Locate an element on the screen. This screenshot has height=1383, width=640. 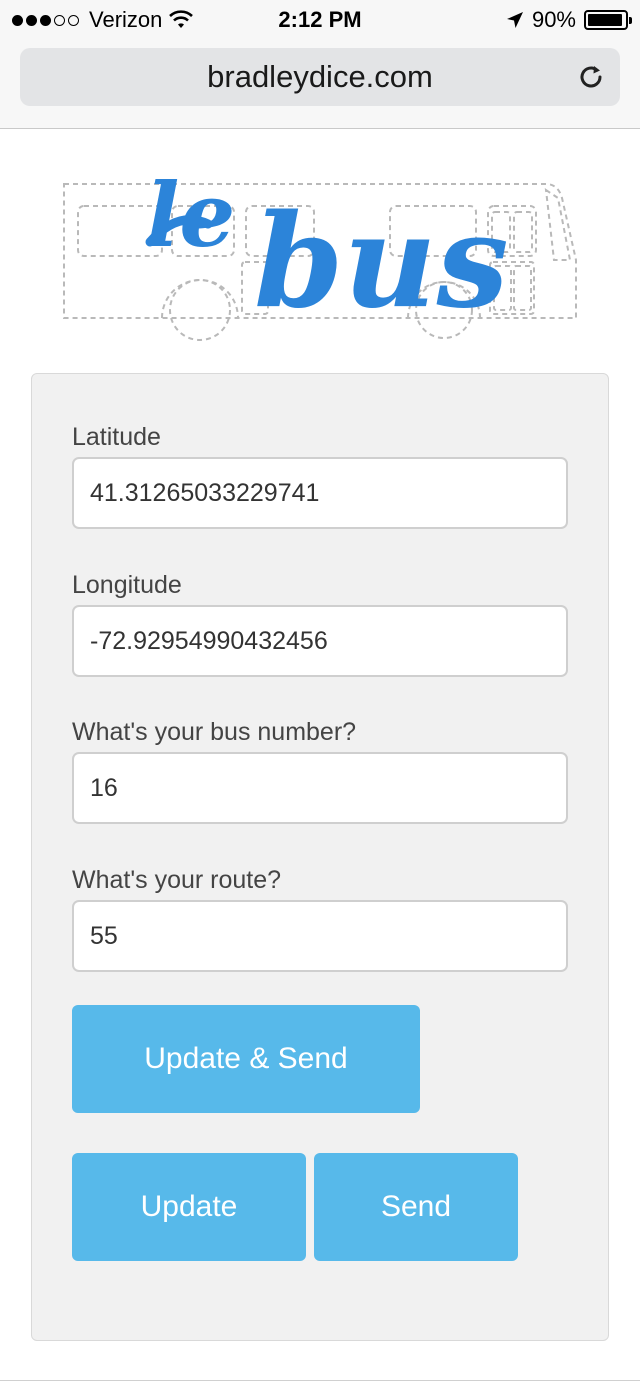
url-text: bradleydice.com is located at coordinates (320, 76).